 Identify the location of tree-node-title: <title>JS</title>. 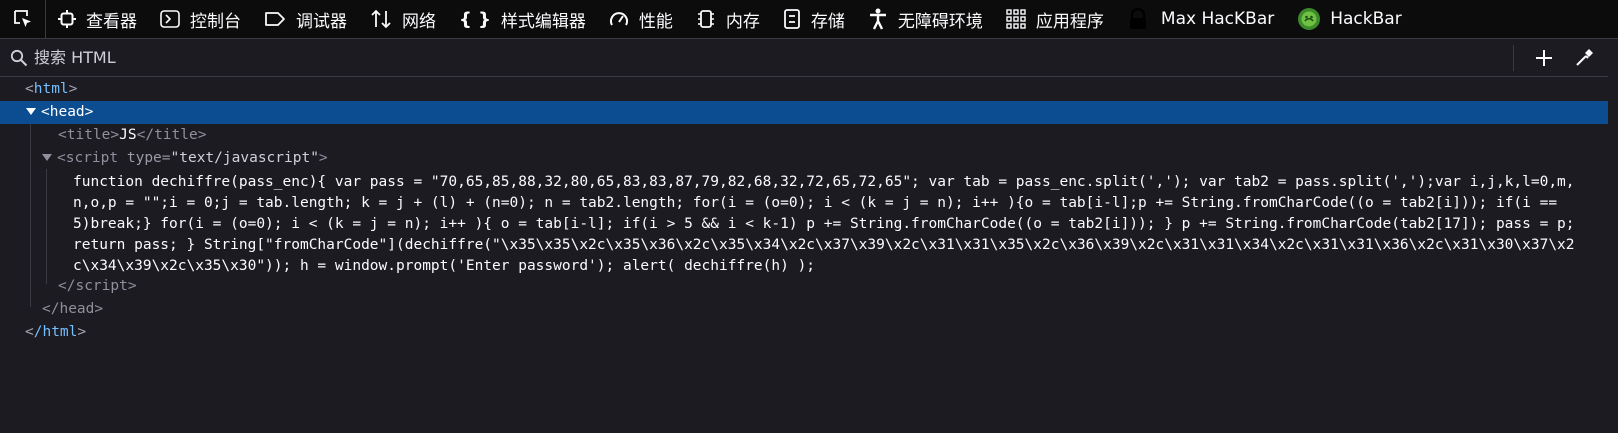
(809, 135).